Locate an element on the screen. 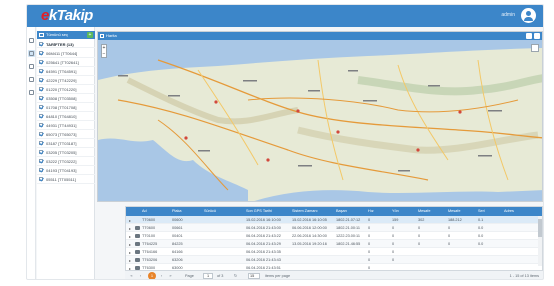 The width and height of the screenshot is (554, 286). logo-text: kTakip is located at coordinates (70, 15).